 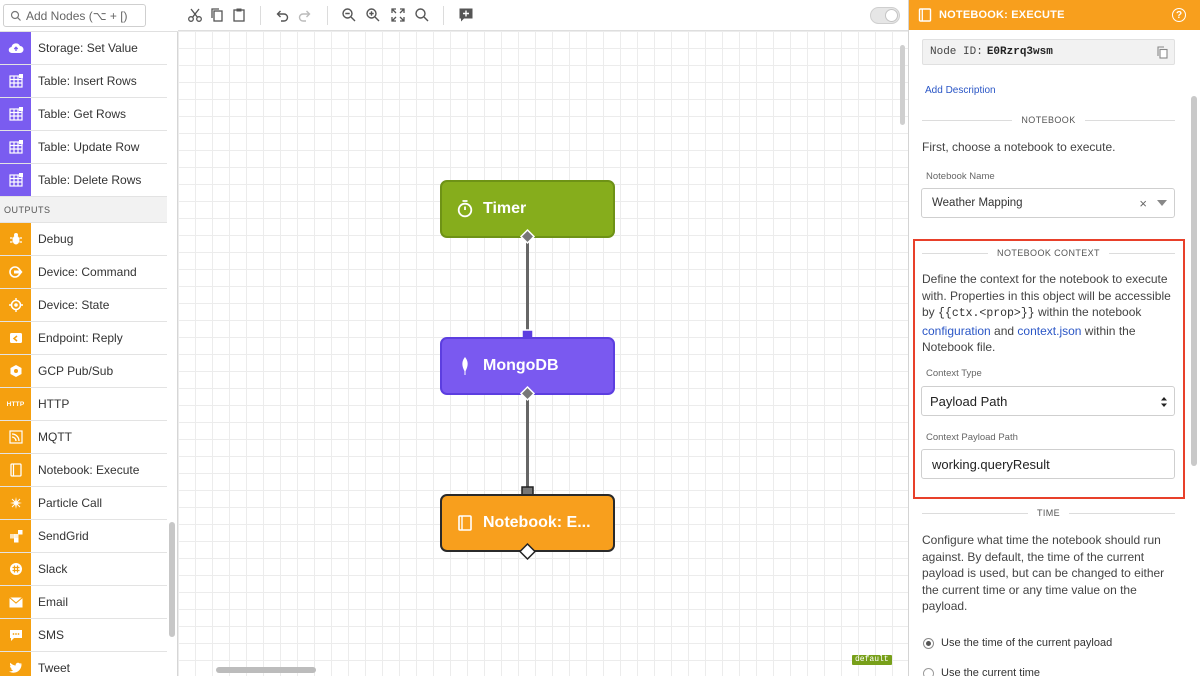 What do you see at coordinates (15, 569) in the screenshot?
I see `slack-icon` at bounding box center [15, 569].